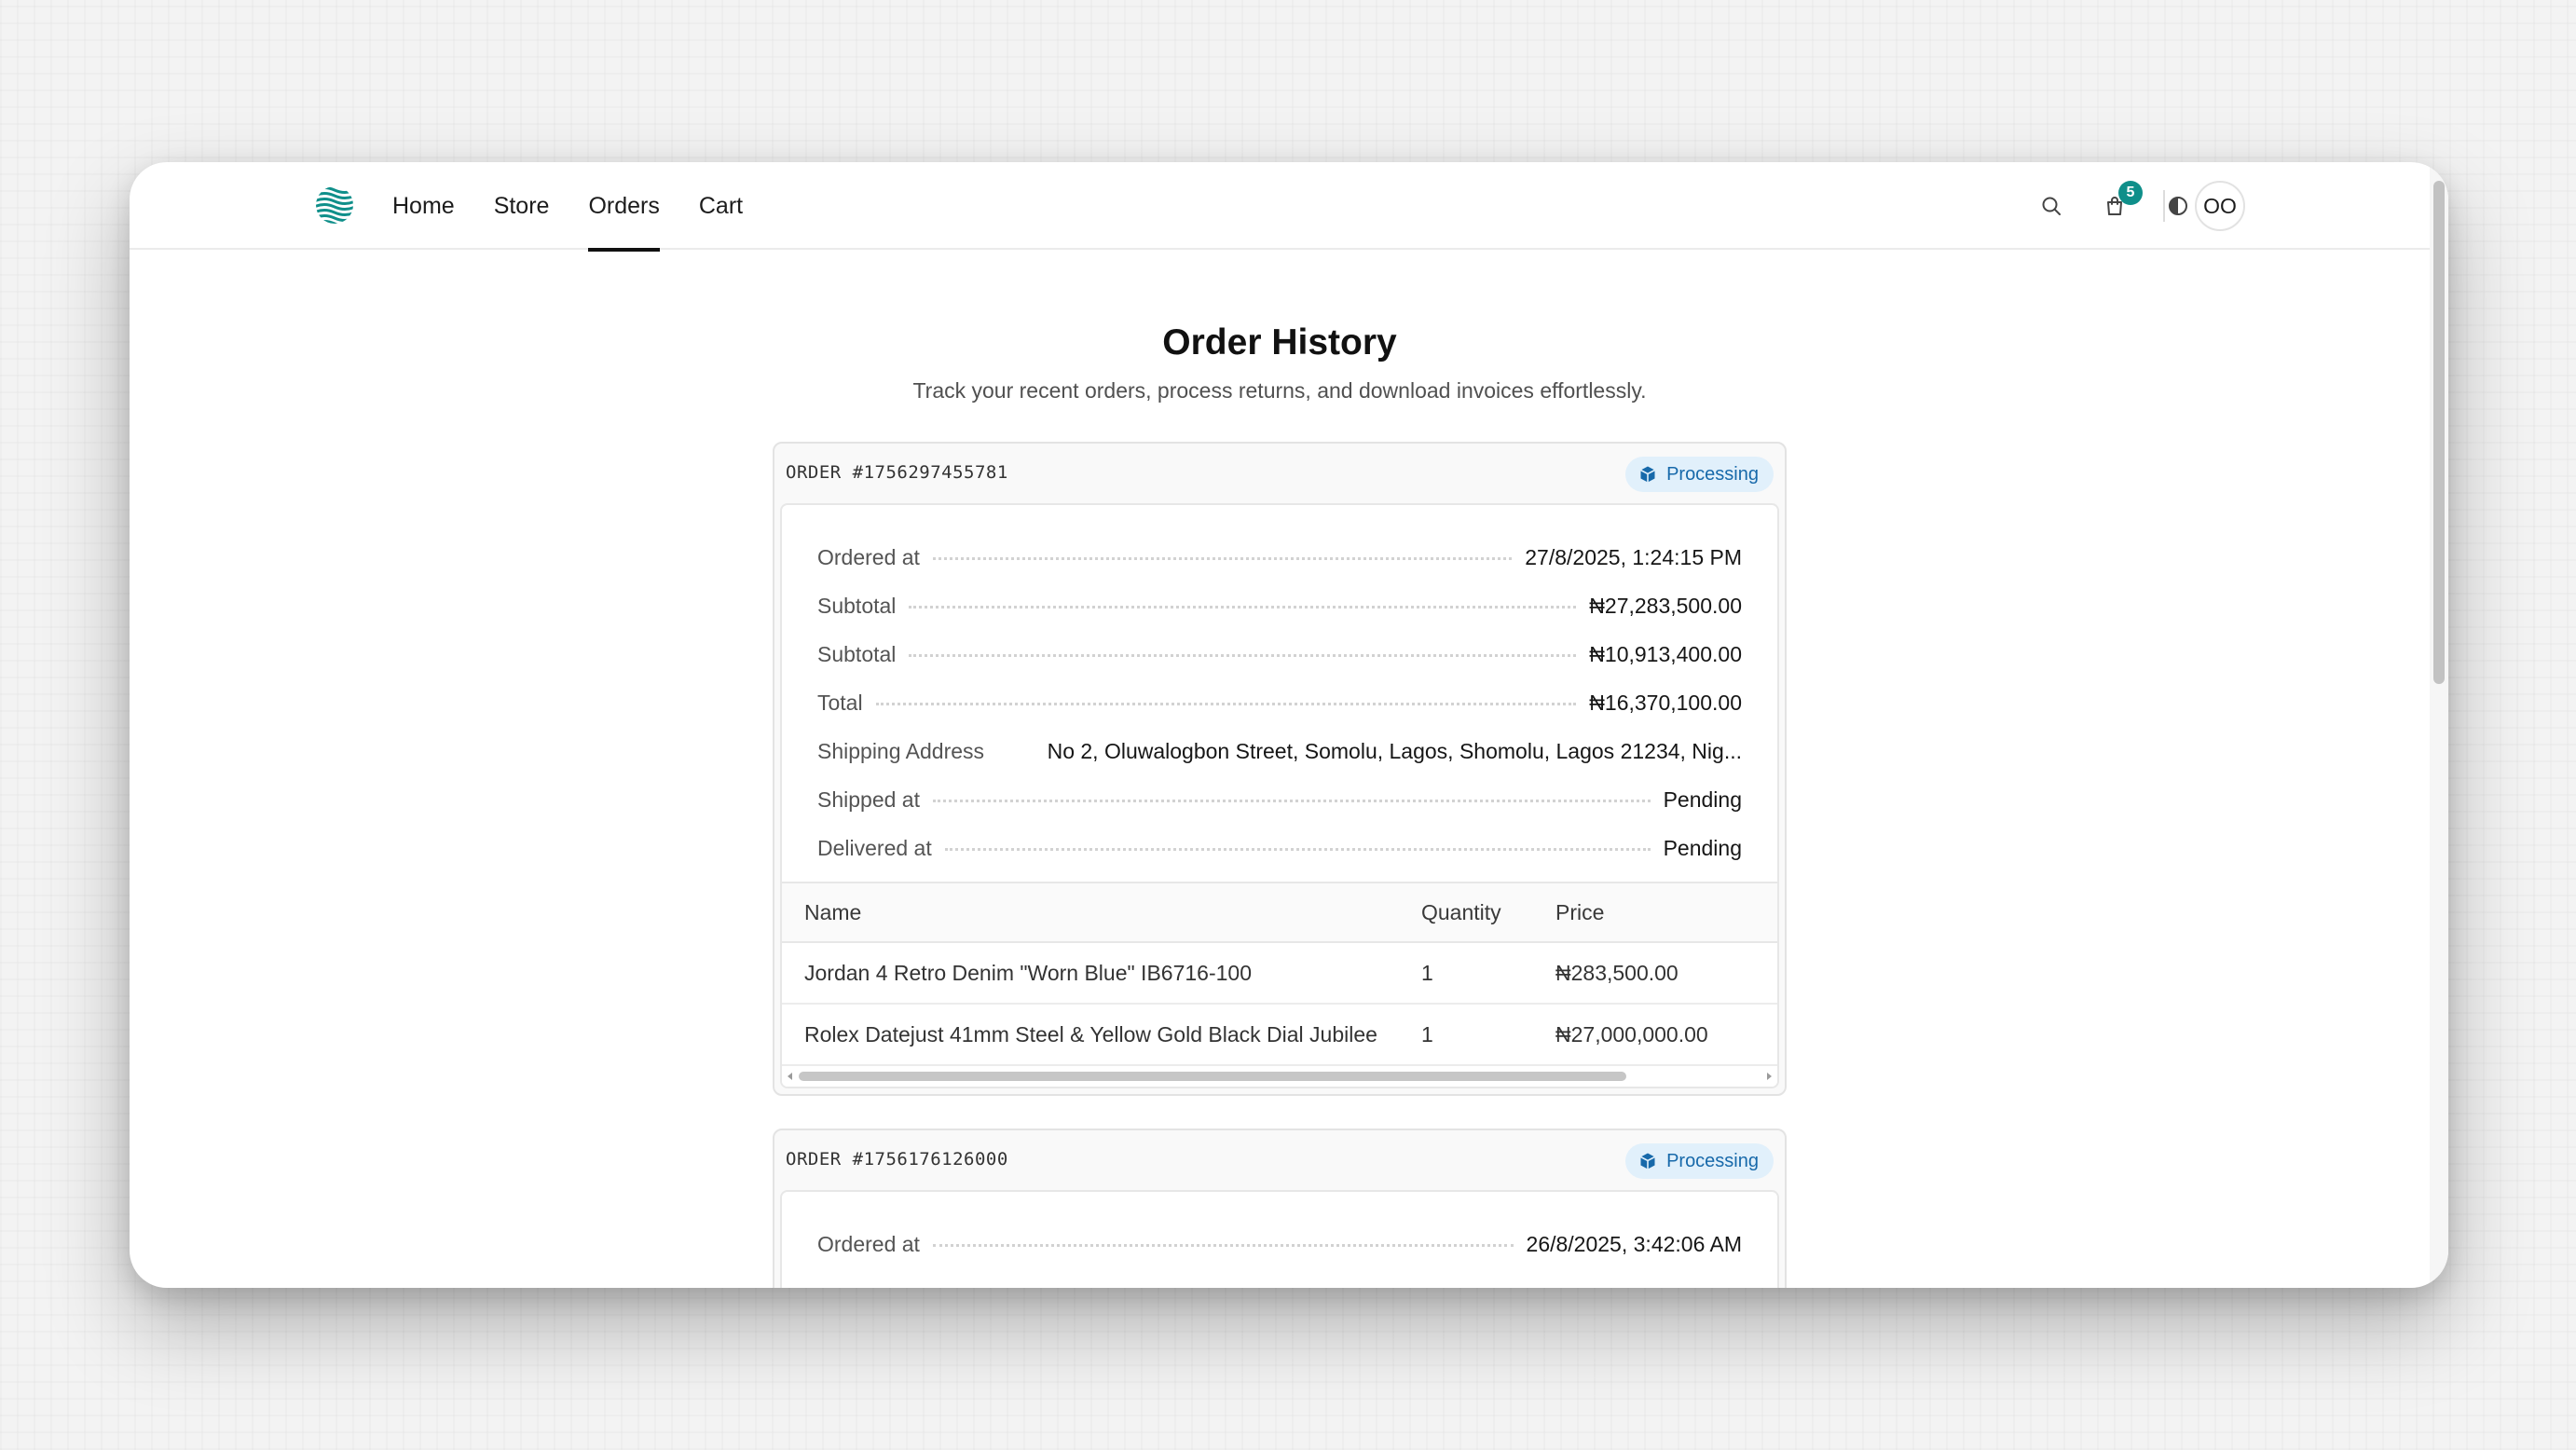 The width and height of the screenshot is (2576, 1450). Describe the element at coordinates (1279, 848) in the screenshot. I see `detail-delivered-at: Delivered at Pending` at that location.